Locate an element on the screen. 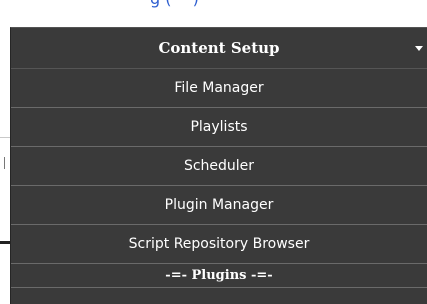 Image resolution: width=427 pixels, height=304 pixels. plugins-section-label: -=- Plugins -=- is located at coordinates (219, 275).